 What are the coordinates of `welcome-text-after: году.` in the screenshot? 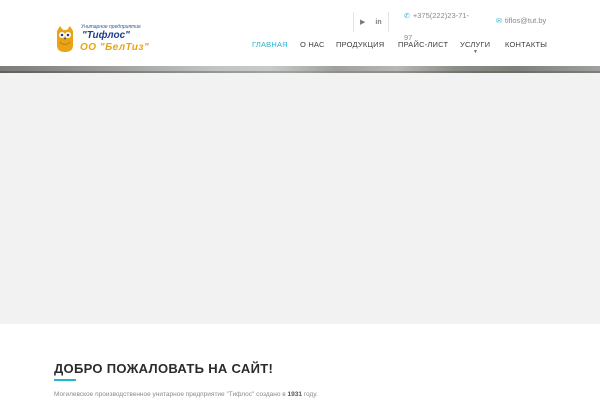 It's located at (310, 394).